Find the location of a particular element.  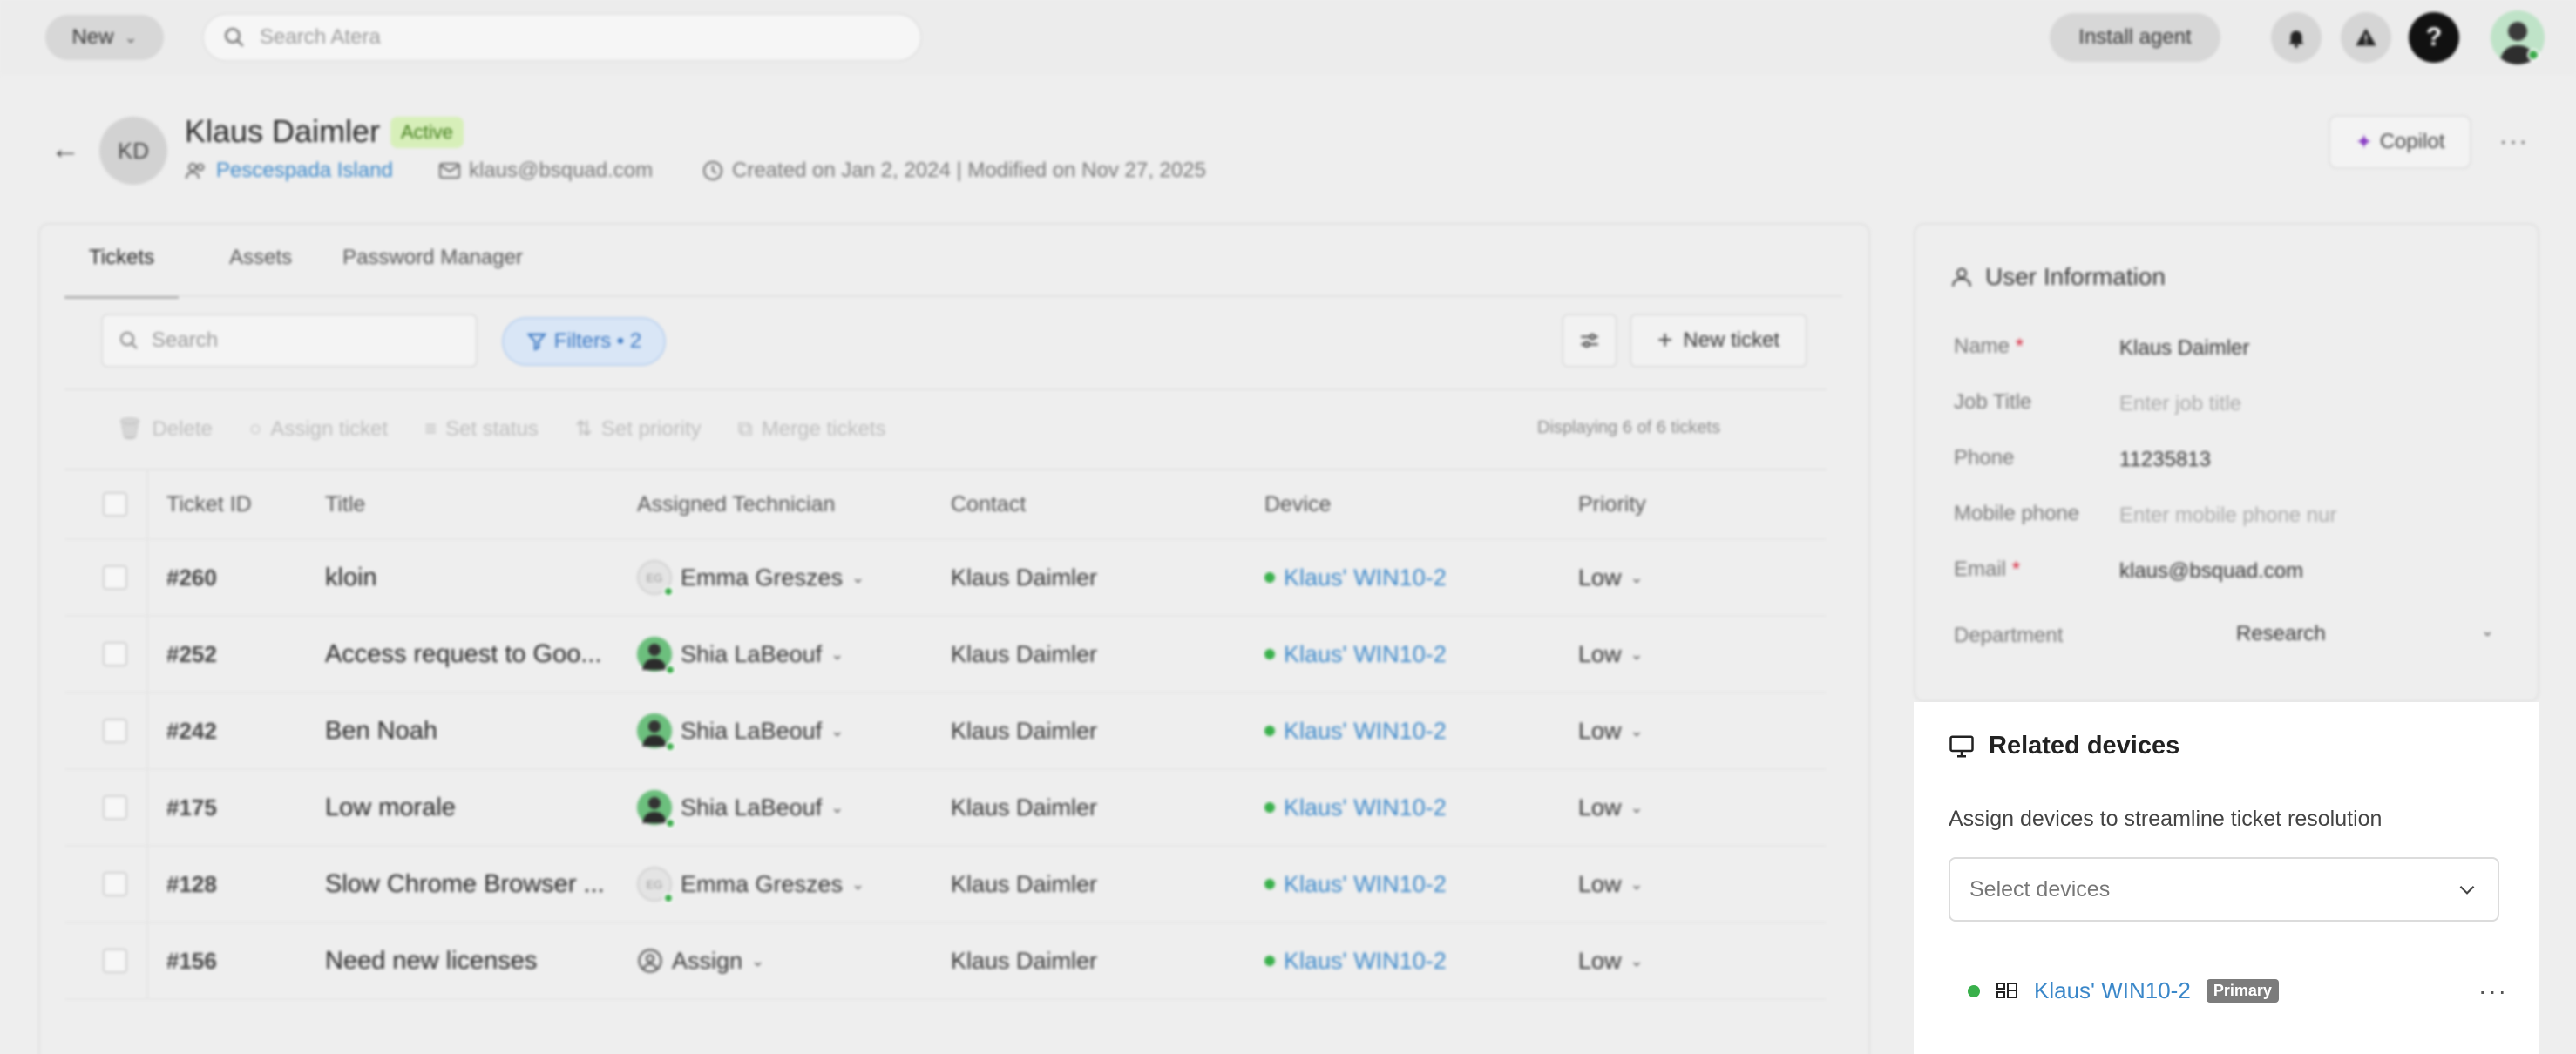

copilot-button: ✦ Copilot is located at coordinates (2400, 142).